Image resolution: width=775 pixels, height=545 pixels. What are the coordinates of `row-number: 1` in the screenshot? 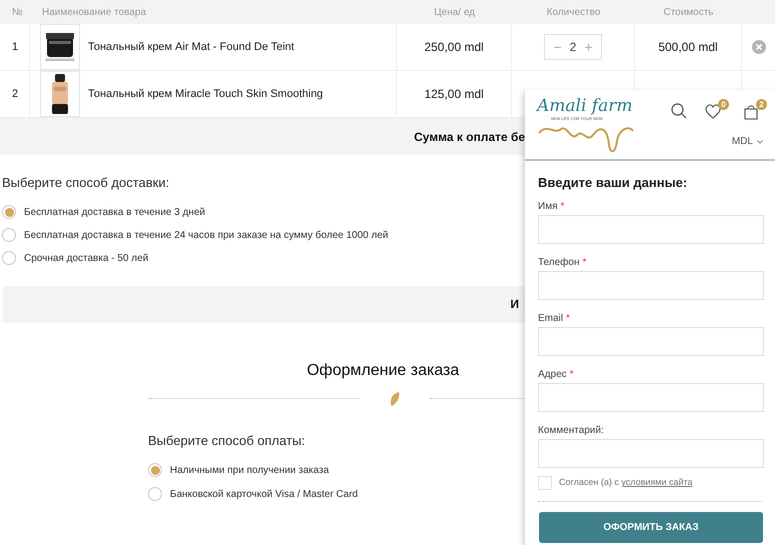 It's located at (15, 47).